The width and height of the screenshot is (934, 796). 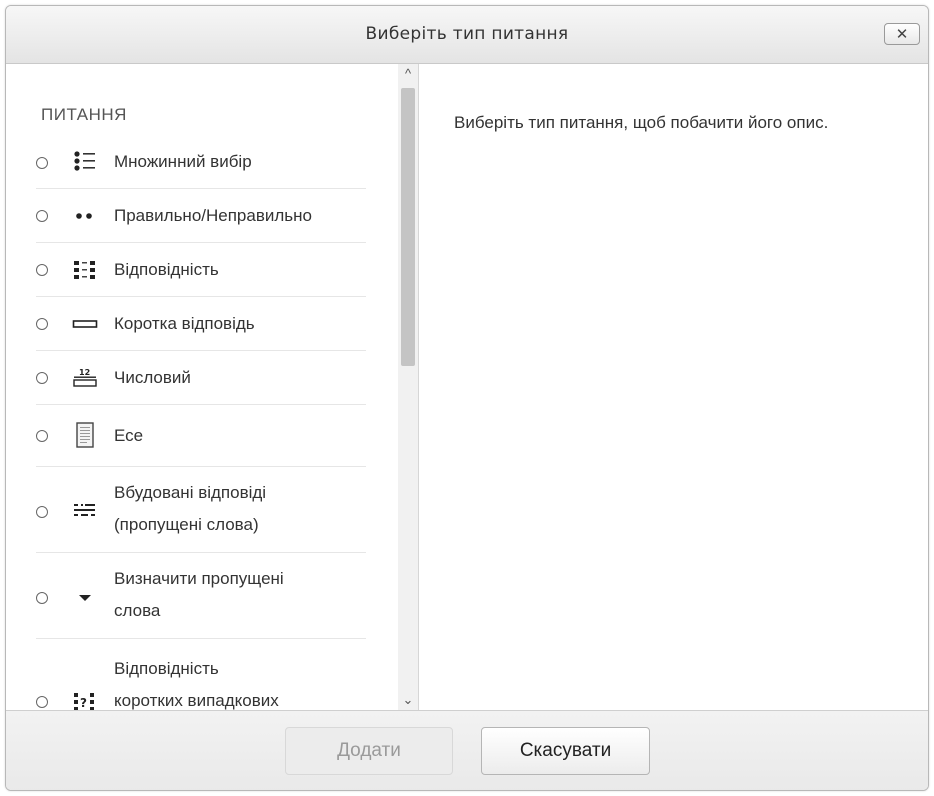 What do you see at coordinates (565, 751) in the screenshot?
I see `cancel-button: Скасувати` at bounding box center [565, 751].